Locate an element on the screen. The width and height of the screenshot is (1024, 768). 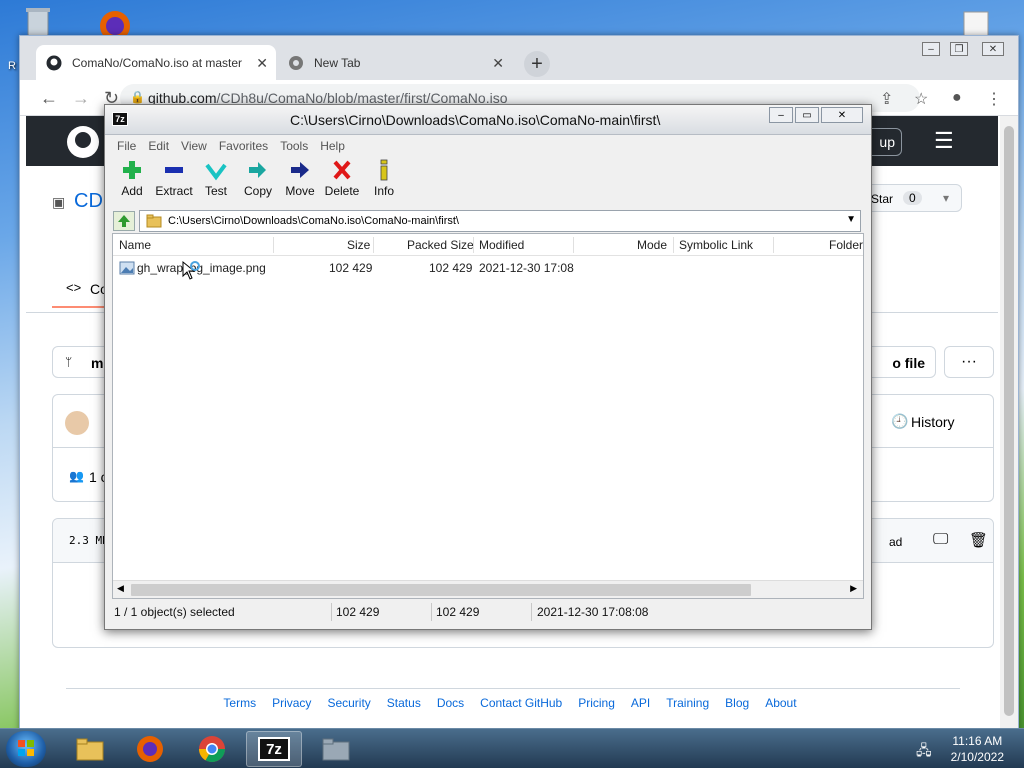
tab-new-tab: New Tab ✕ is located at coordinates (395, 62).